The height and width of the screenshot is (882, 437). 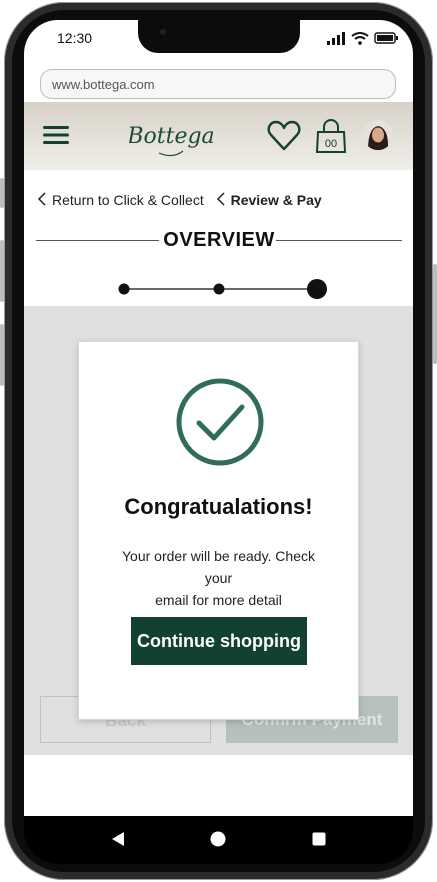 What do you see at coordinates (218, 506) in the screenshot?
I see `dialog-title: Congratualations!` at bounding box center [218, 506].